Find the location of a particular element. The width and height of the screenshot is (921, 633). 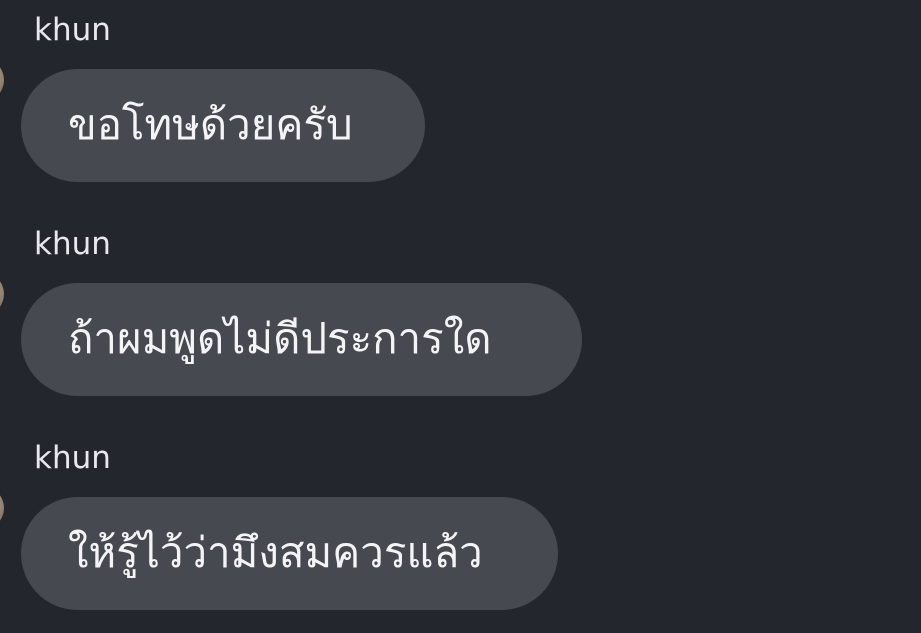

message-bubble: ขอโทษด้วยครับ is located at coordinates (223, 125).